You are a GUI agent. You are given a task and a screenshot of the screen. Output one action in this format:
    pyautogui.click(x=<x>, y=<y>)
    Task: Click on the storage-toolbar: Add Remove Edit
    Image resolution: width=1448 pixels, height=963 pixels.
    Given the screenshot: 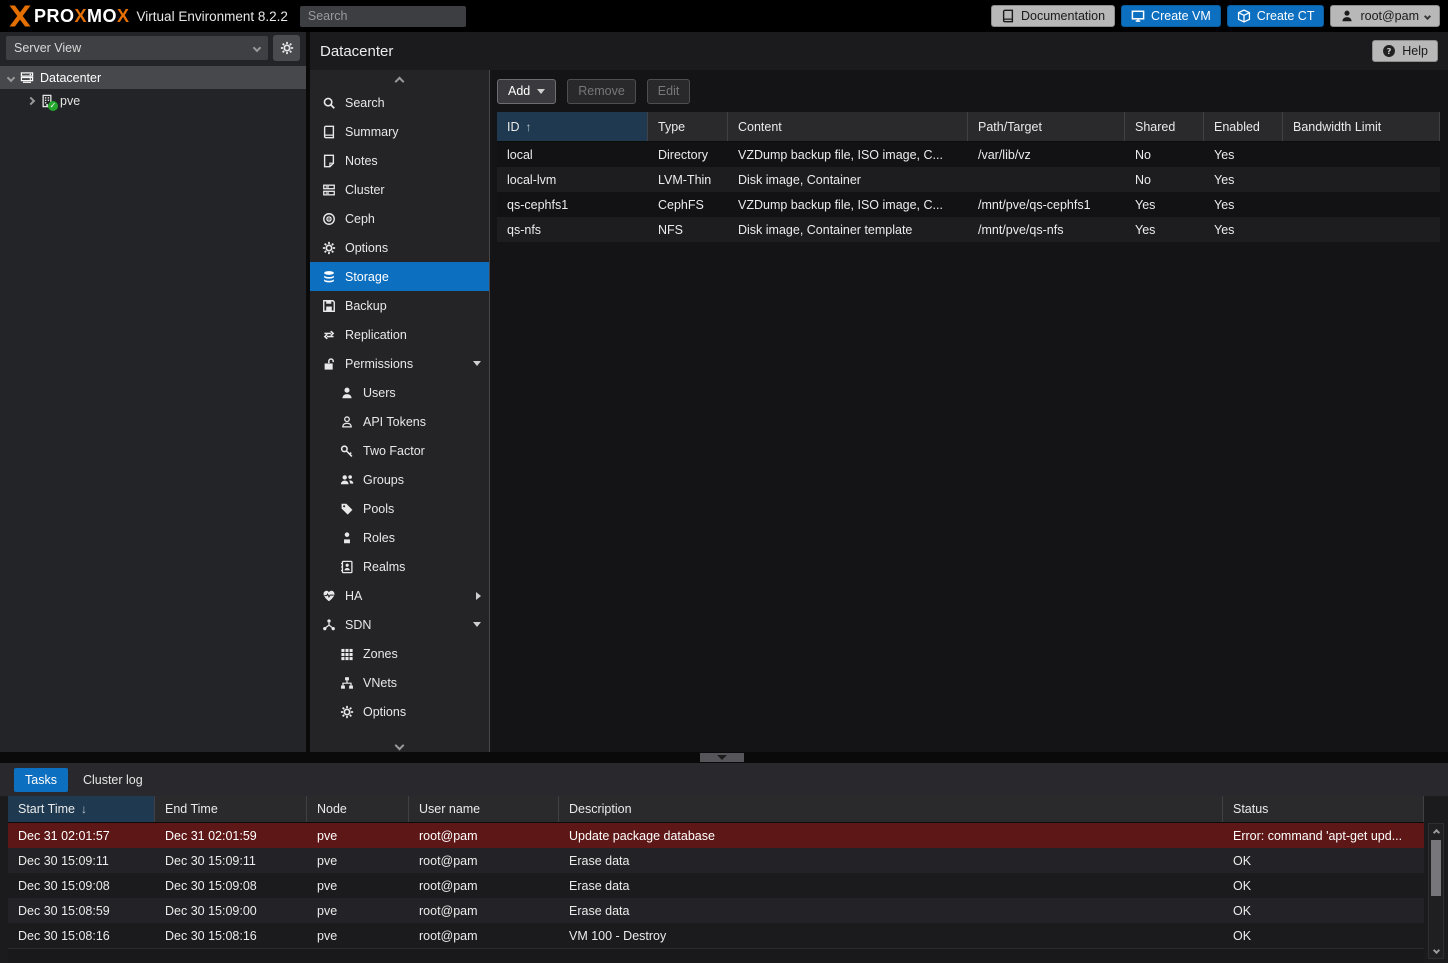 What is the action you would take?
    pyautogui.click(x=969, y=91)
    